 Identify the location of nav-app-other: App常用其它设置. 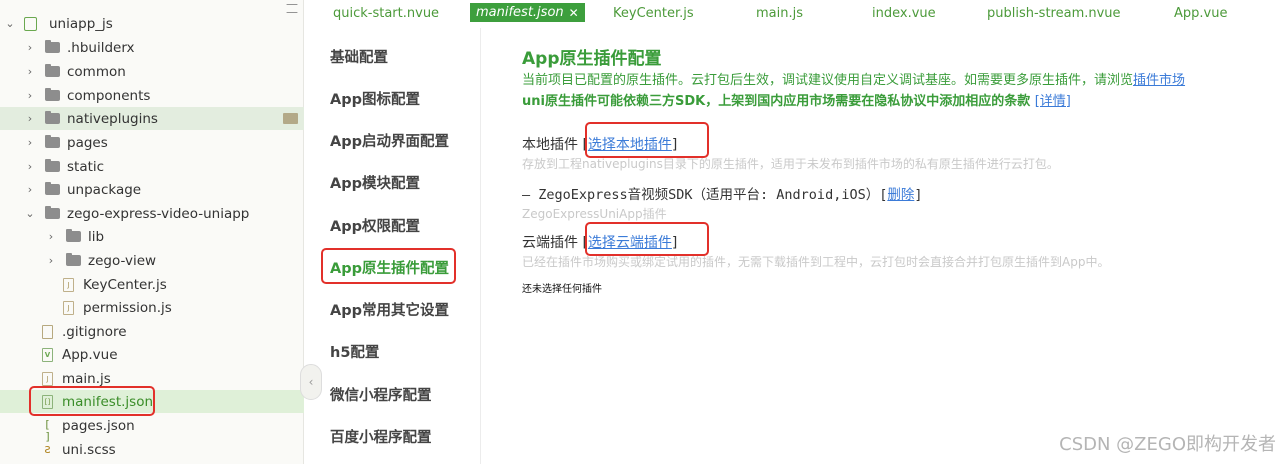
(389, 309).